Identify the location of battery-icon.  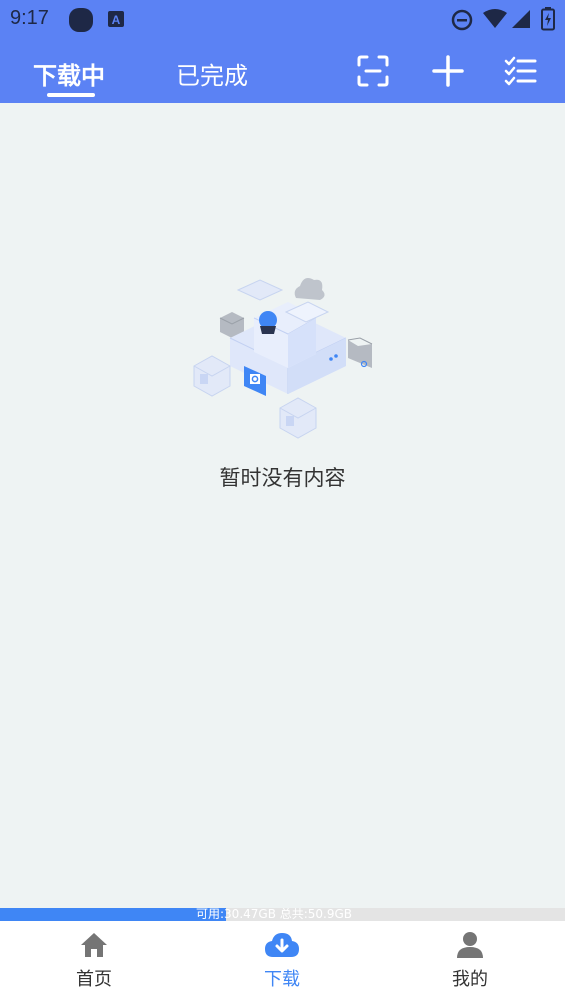
(548, 19).